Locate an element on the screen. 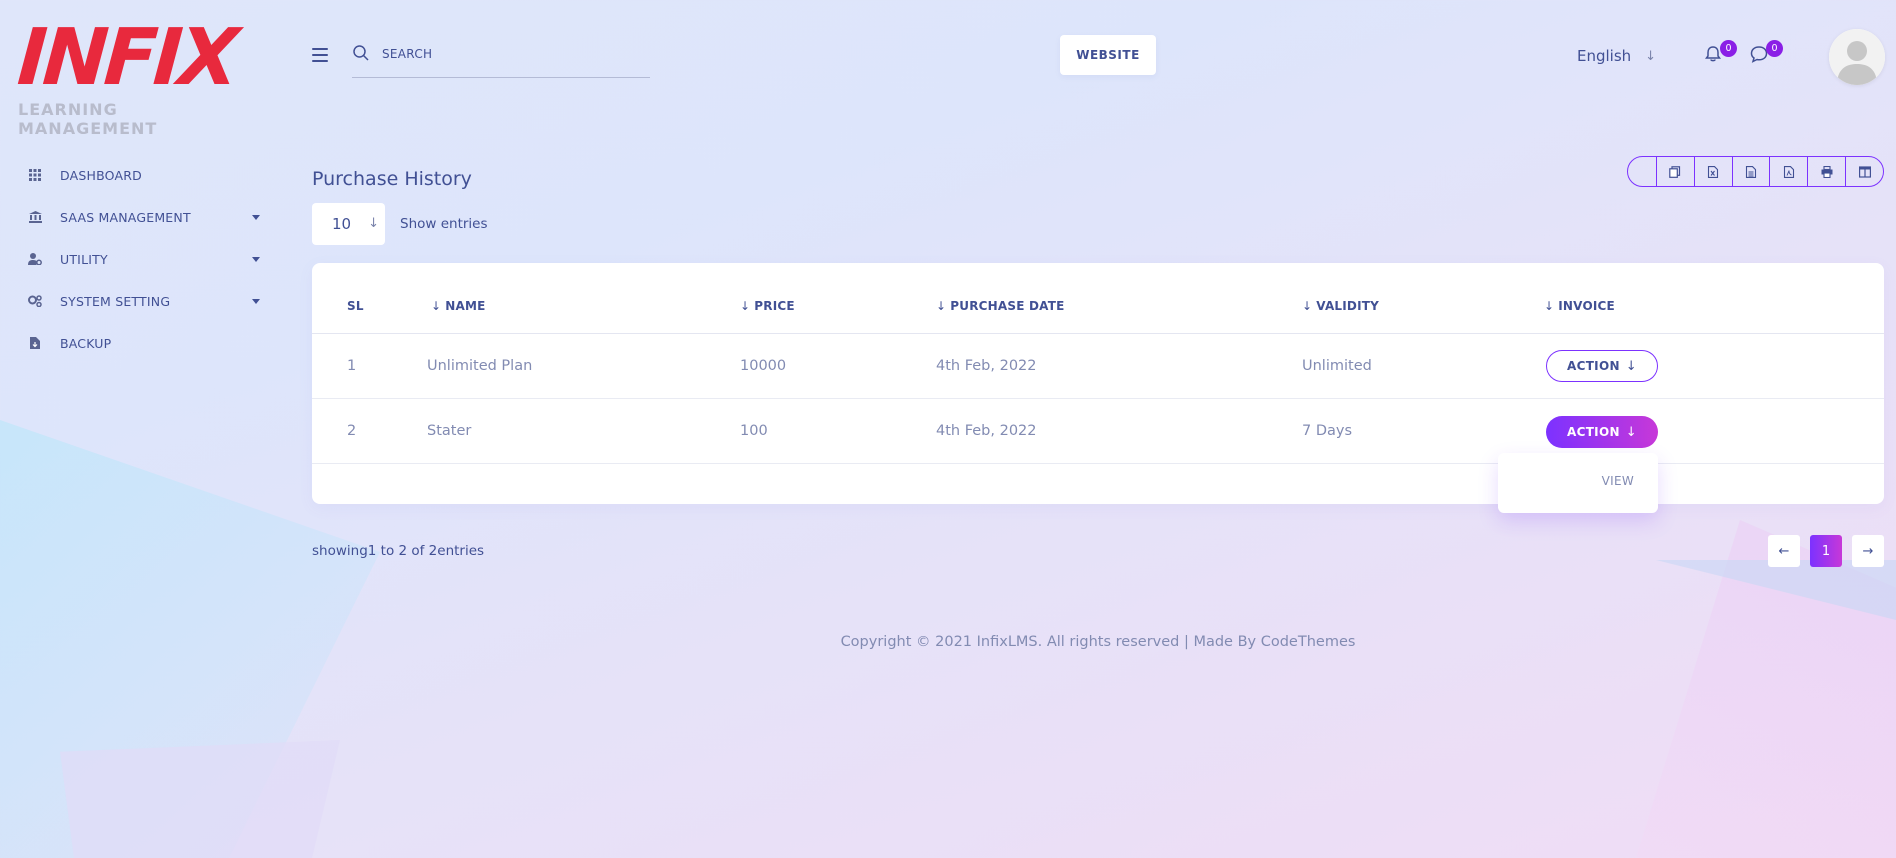 This screenshot has height=858, width=1896. excel-export-button is located at coordinates (1712, 171).